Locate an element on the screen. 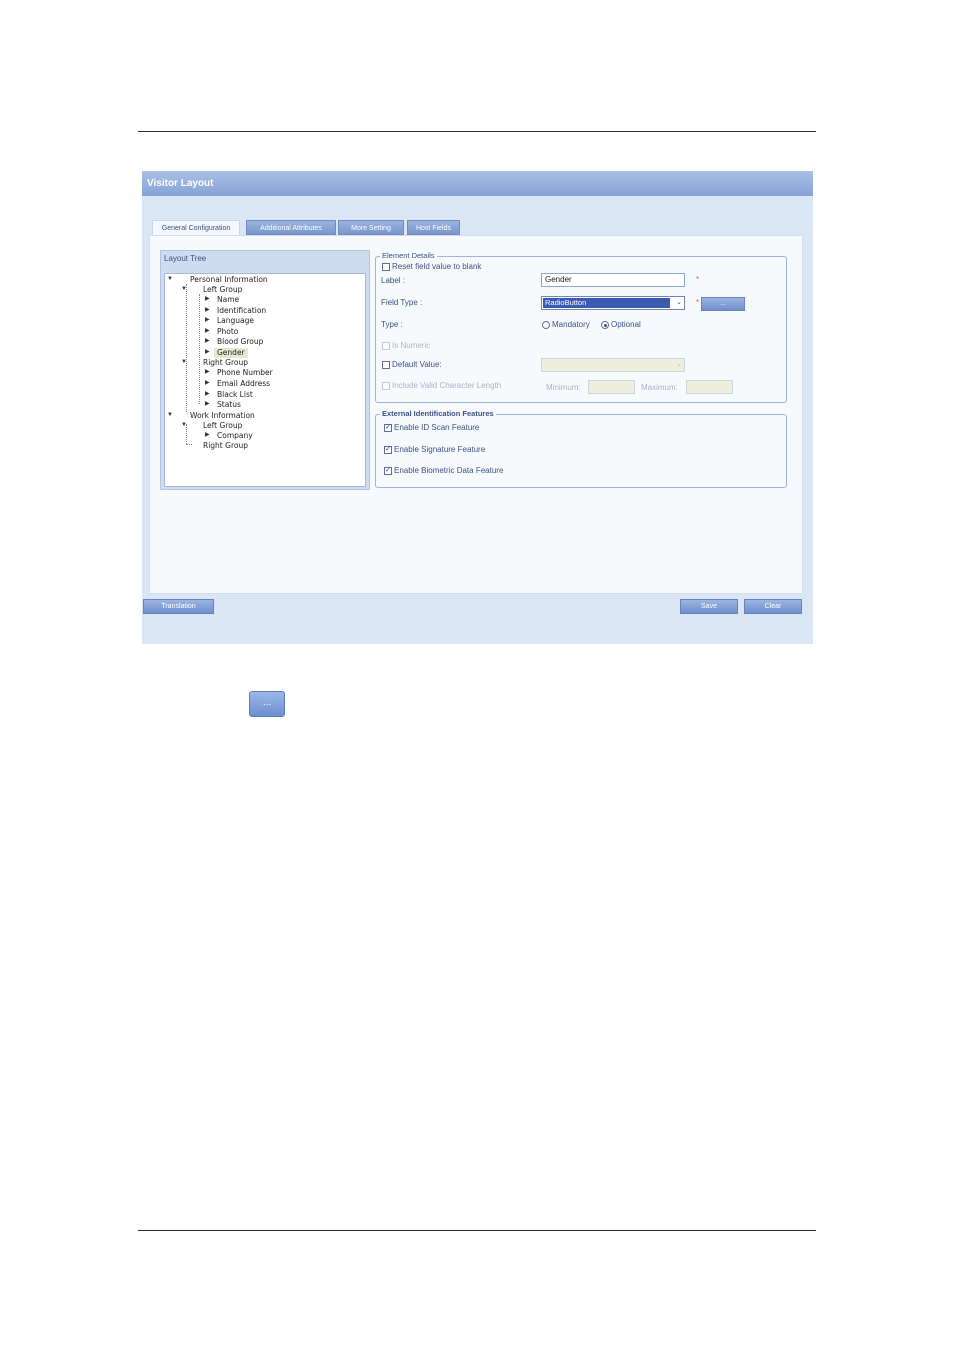 The image size is (954, 1350). field-type-value: RadioButton is located at coordinates (606, 303).